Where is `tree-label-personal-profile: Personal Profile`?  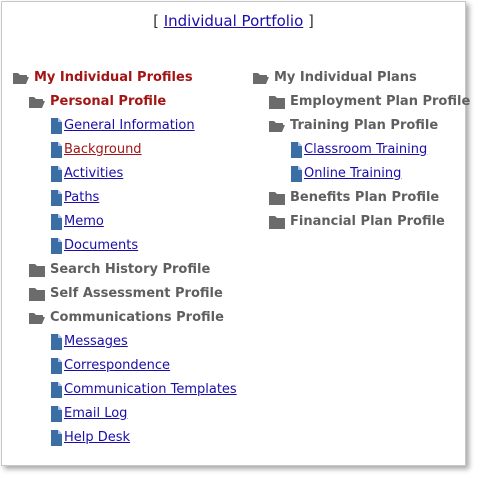
tree-label-personal-profile: Personal Profile is located at coordinates (108, 101).